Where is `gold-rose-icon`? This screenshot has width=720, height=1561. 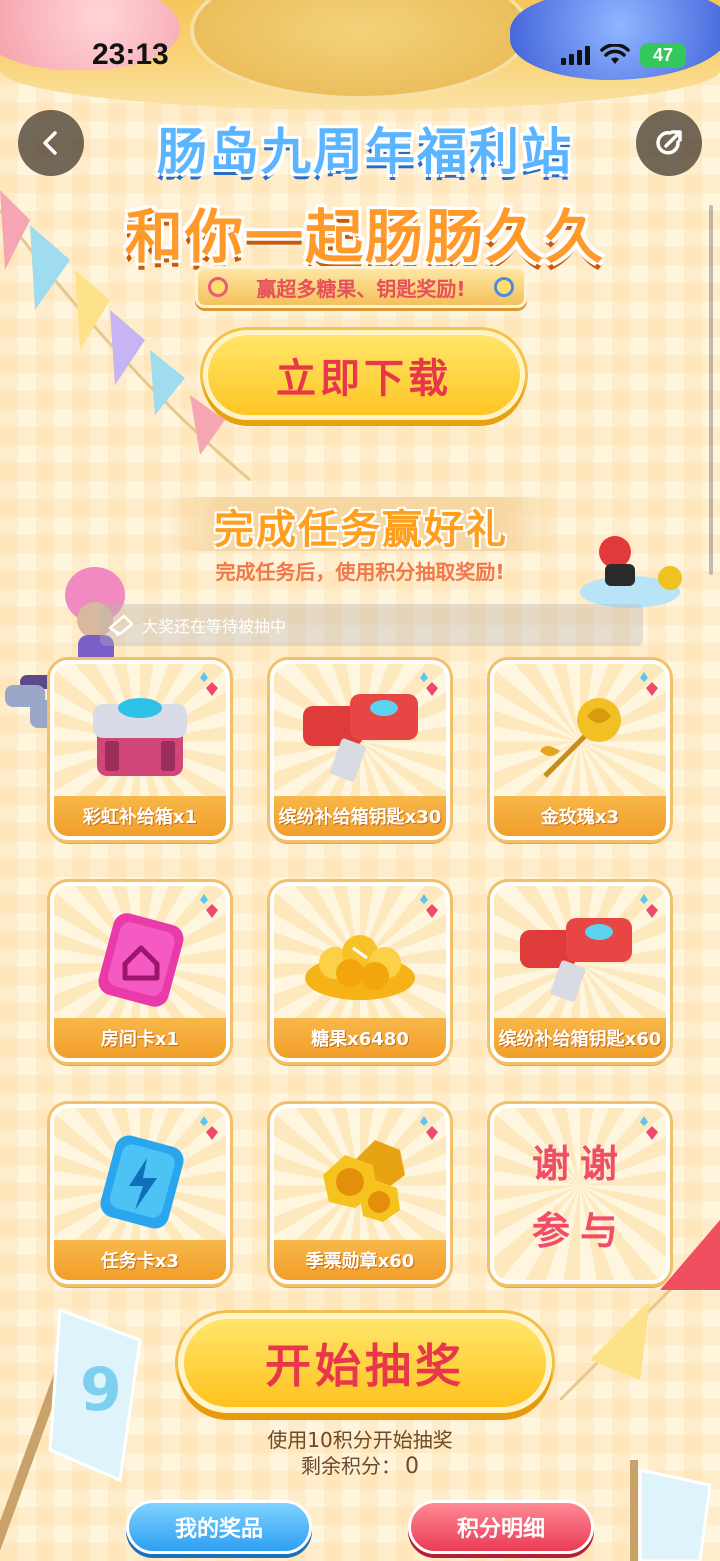
gold-rose-icon is located at coordinates (580, 738).